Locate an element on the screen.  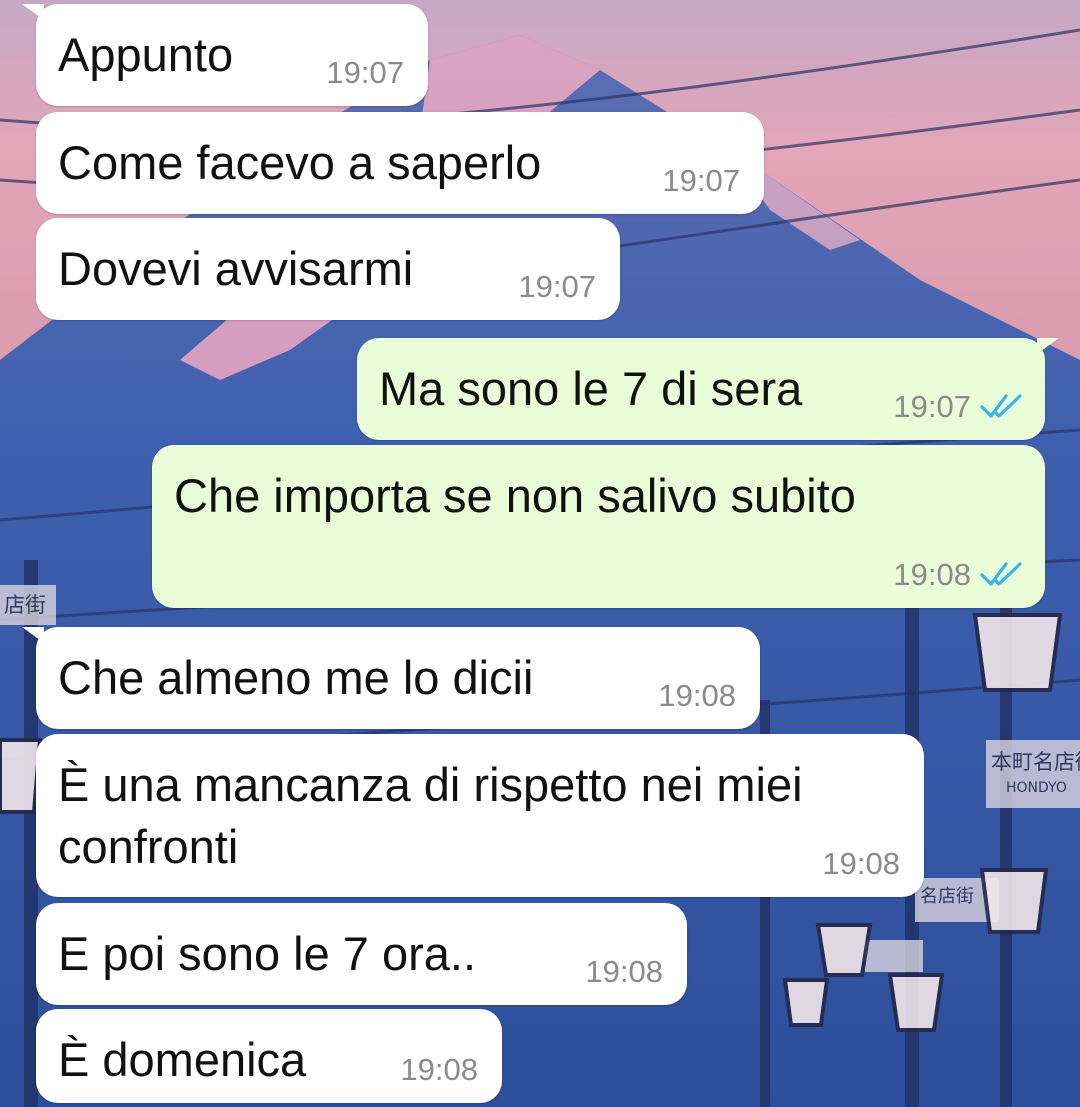
message-bubble-incoming: Come facevo a saperlo 19:07 is located at coordinates (400, 163).